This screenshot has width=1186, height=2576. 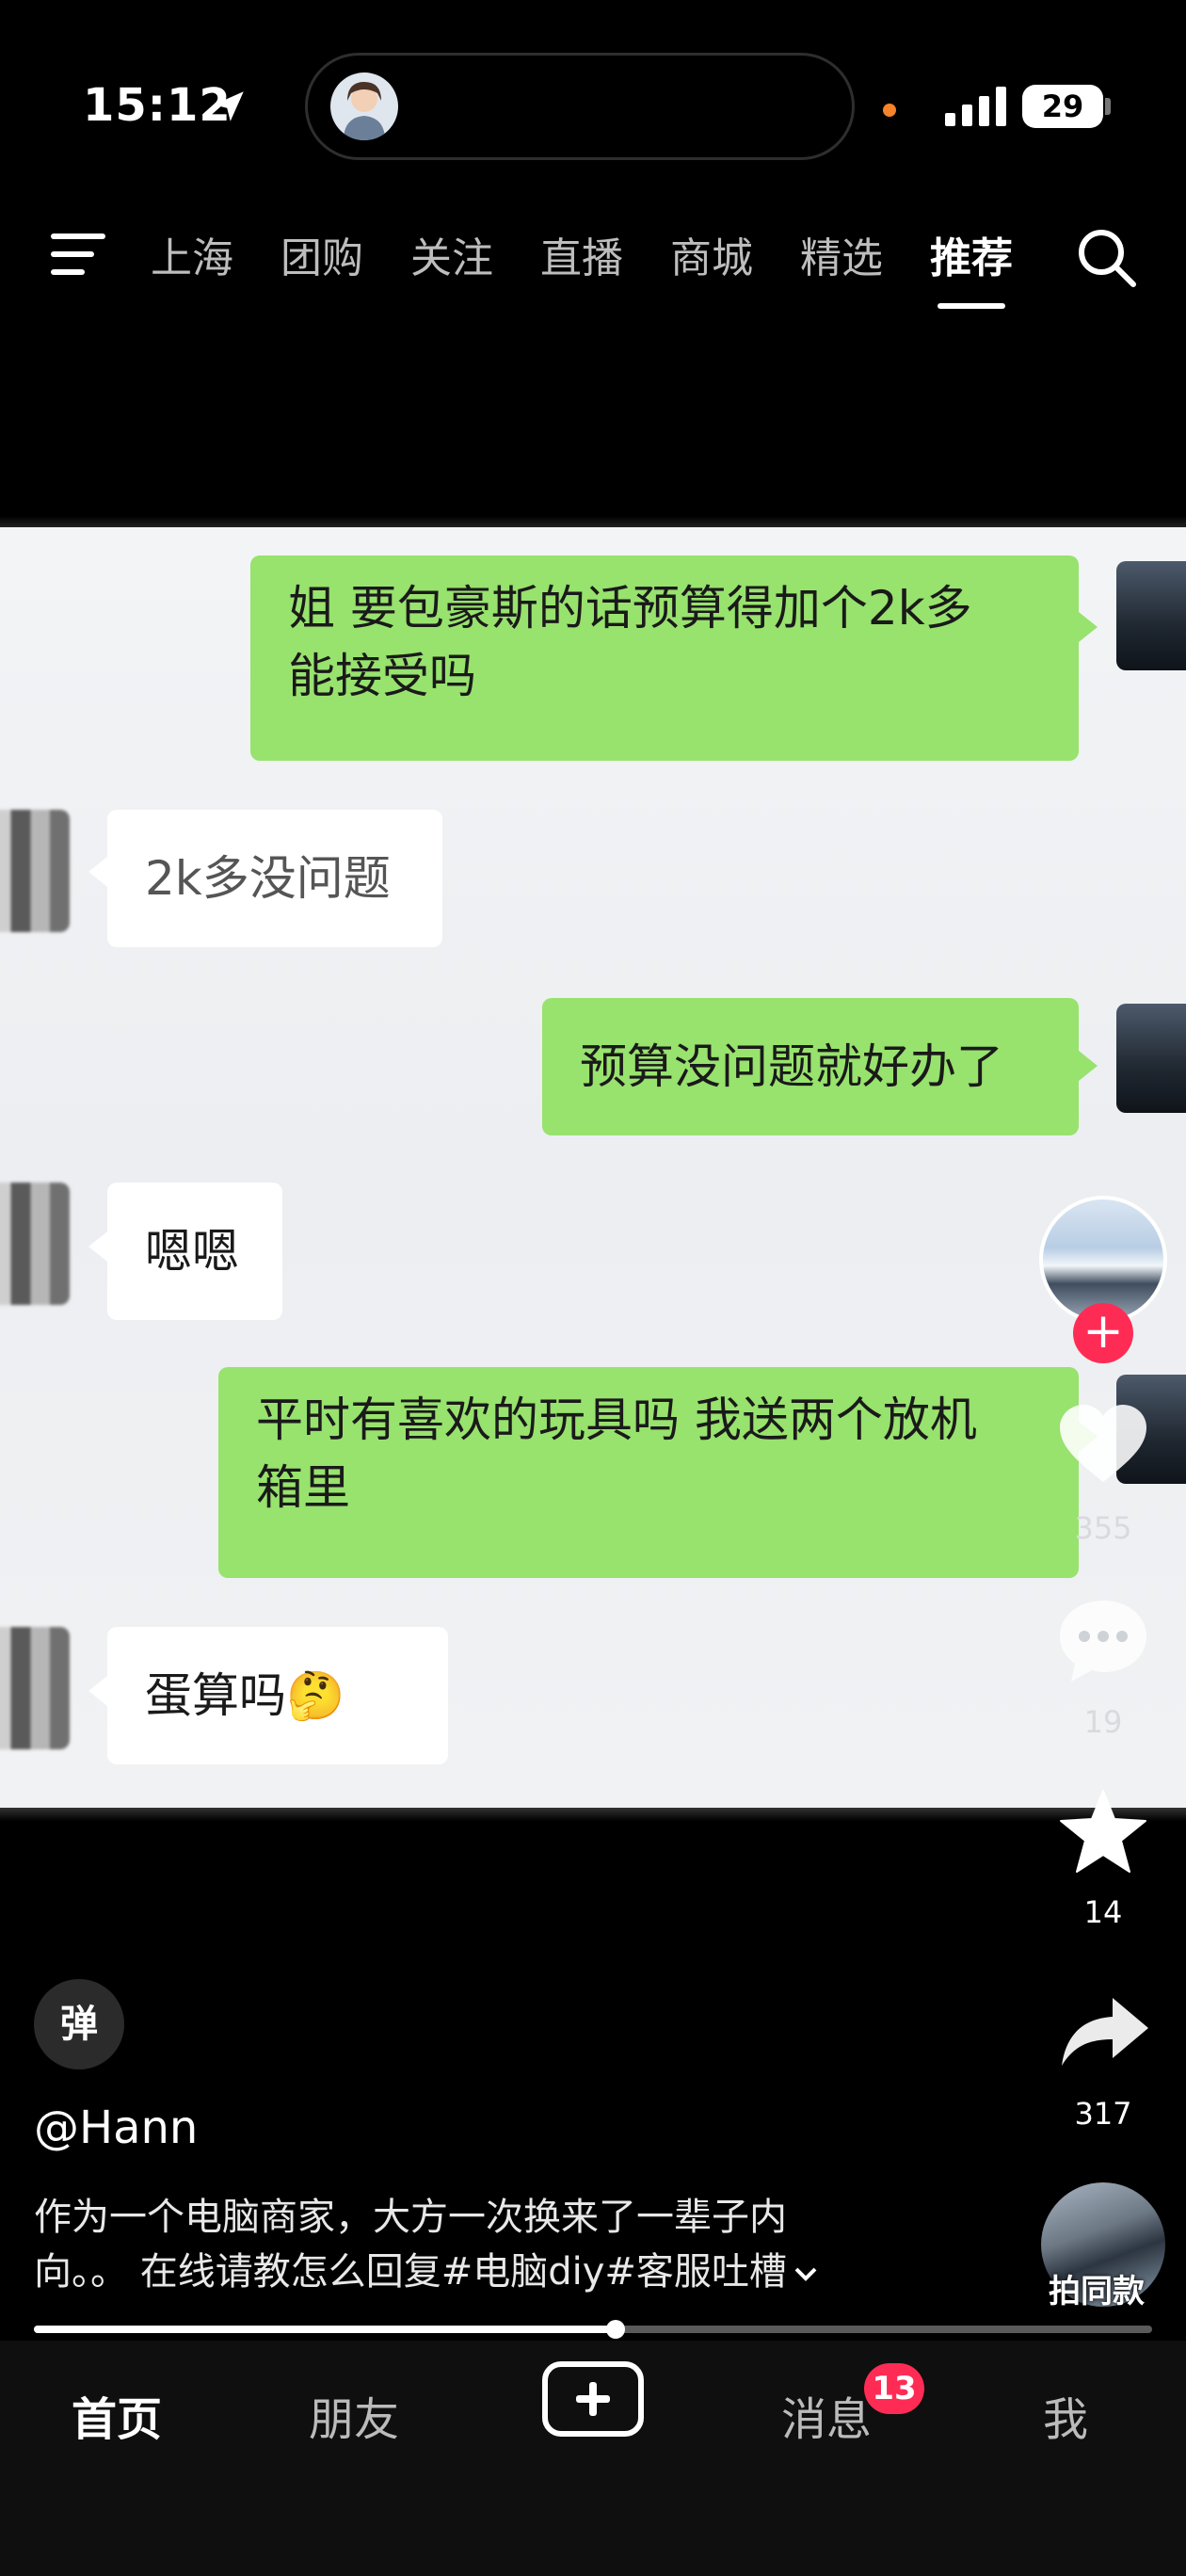 What do you see at coordinates (245, 1695) in the screenshot?
I see `message-line: 蛋算吗🤔` at bounding box center [245, 1695].